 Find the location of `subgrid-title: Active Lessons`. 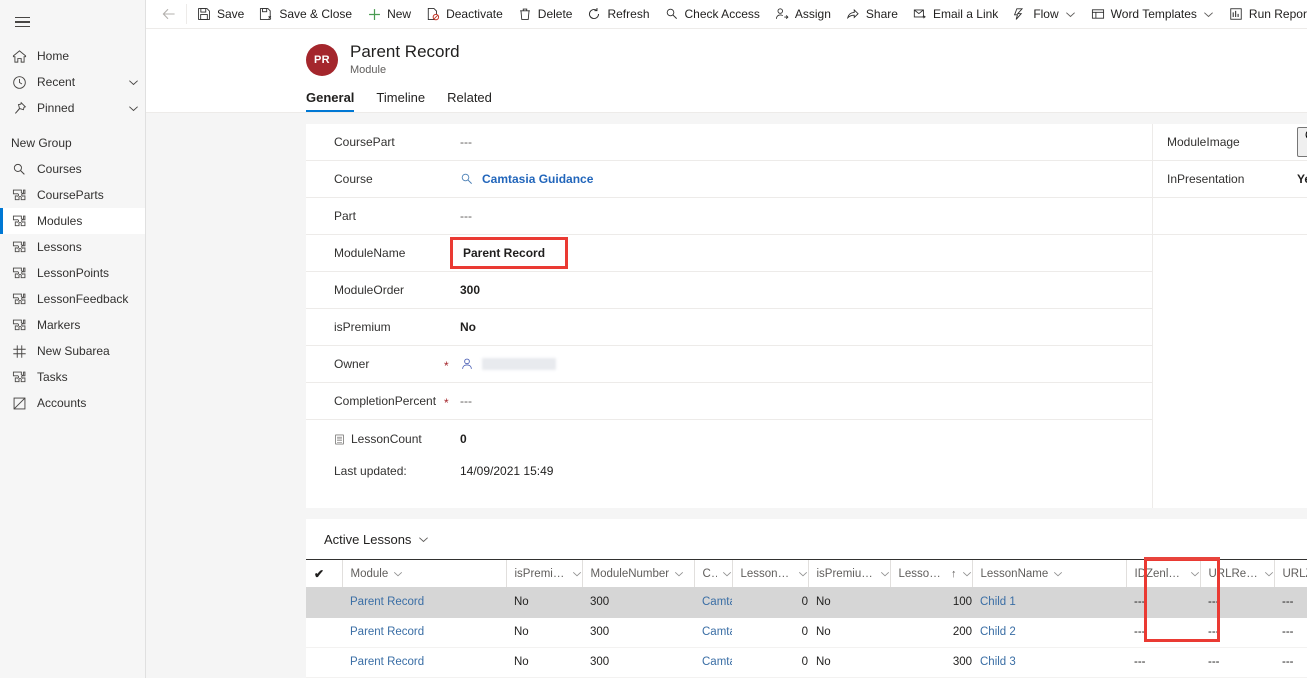

subgrid-title: Active Lessons is located at coordinates (368, 539).